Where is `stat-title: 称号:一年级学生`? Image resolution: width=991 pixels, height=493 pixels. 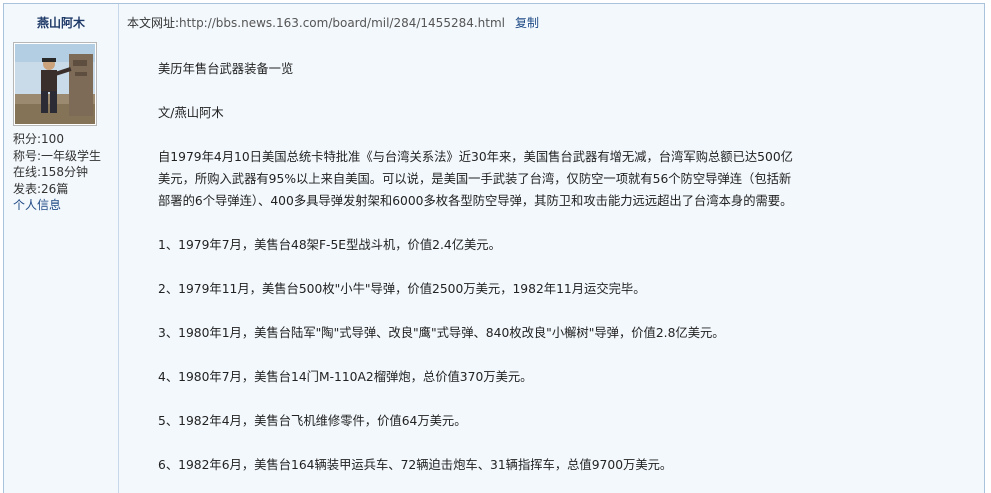 stat-title: 称号:一年级学生 is located at coordinates (57, 155).